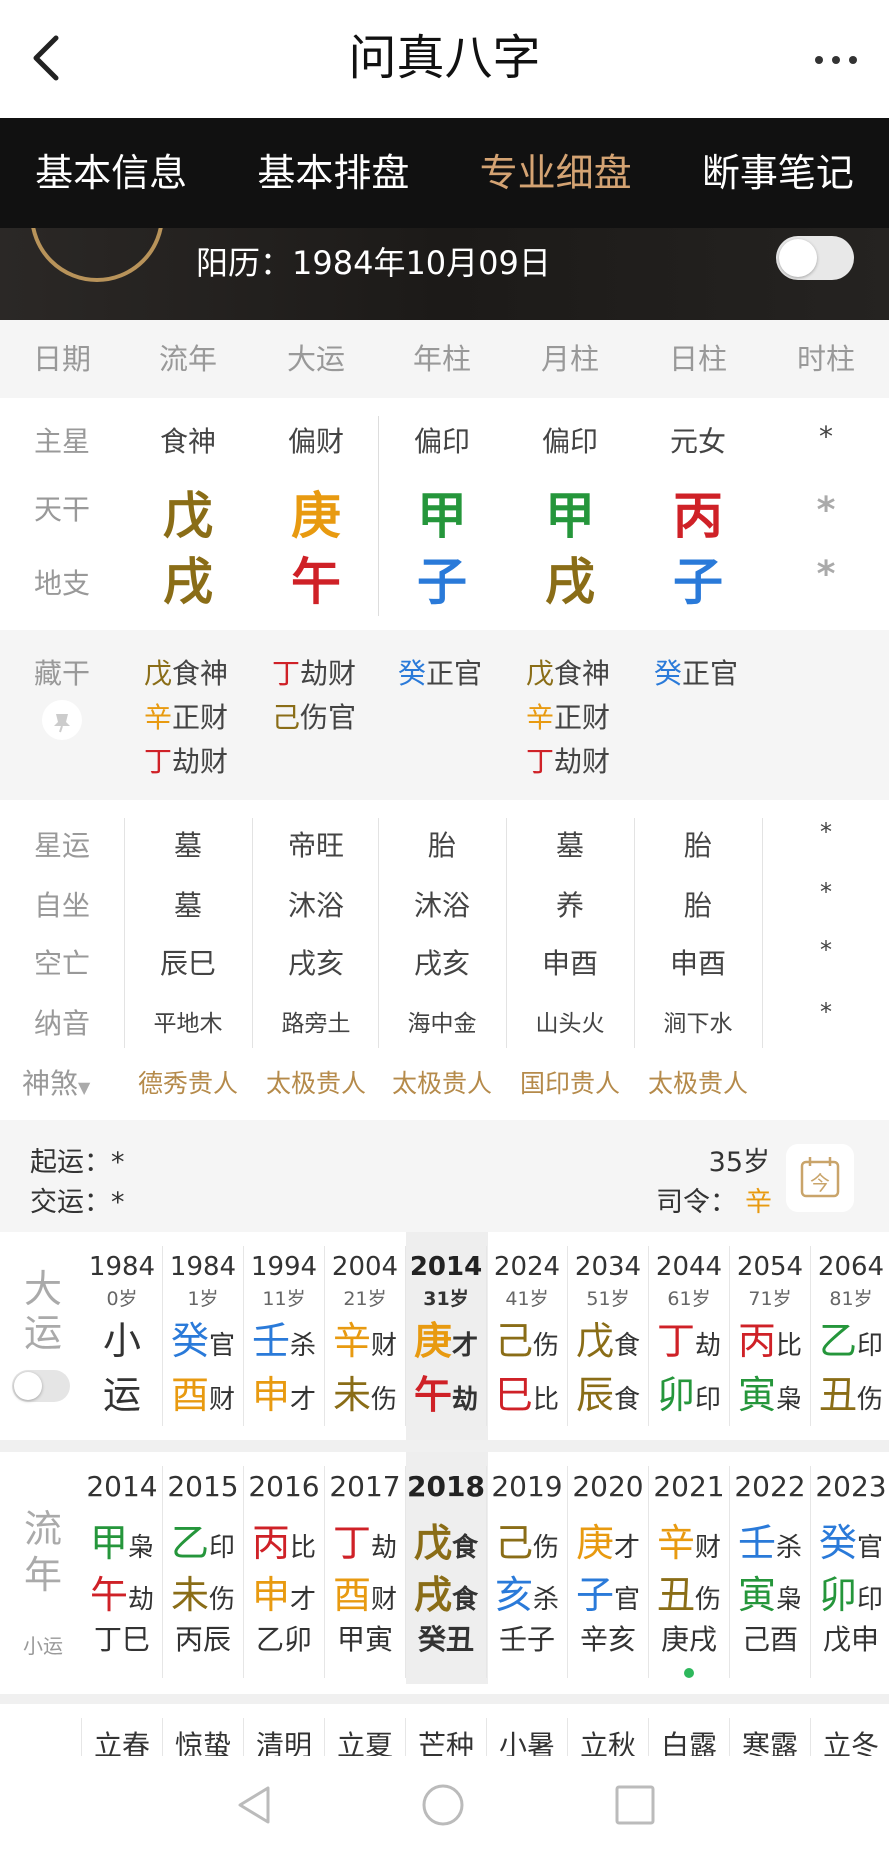 The width and height of the screenshot is (889, 1855). What do you see at coordinates (850, 1486) in the screenshot?
I see `liunian-year: 2023` at bounding box center [850, 1486].